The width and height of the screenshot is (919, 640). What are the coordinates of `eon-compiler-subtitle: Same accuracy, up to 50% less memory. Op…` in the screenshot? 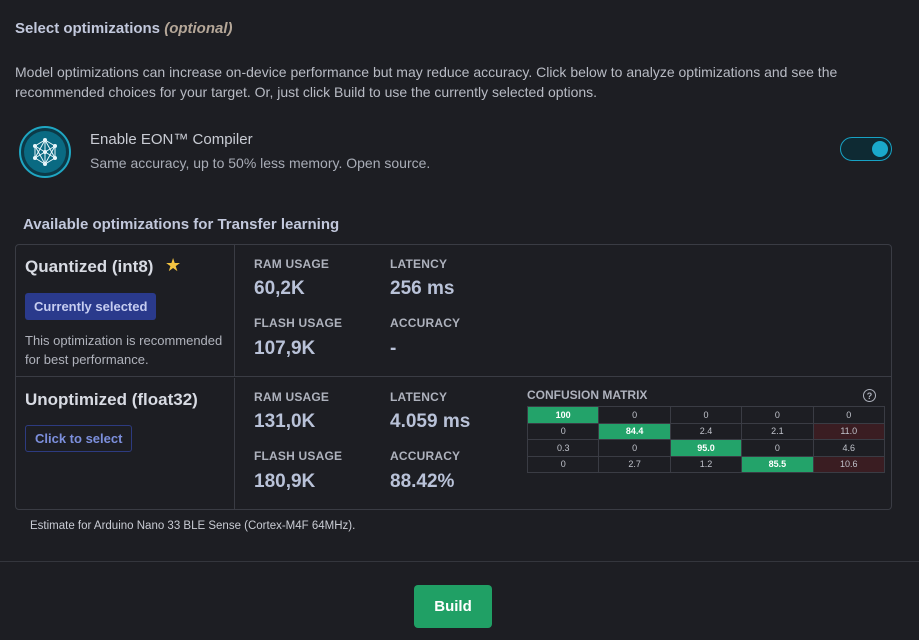 It's located at (260, 163).